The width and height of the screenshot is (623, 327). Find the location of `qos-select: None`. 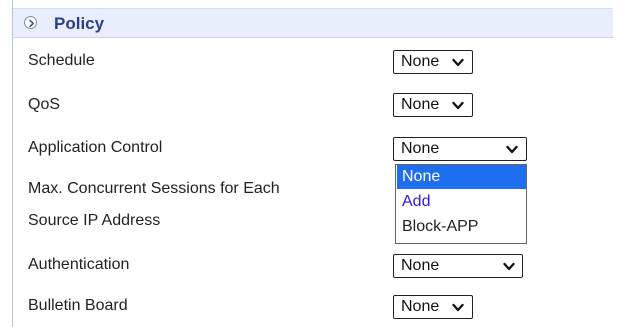

qos-select: None is located at coordinates (433, 105).